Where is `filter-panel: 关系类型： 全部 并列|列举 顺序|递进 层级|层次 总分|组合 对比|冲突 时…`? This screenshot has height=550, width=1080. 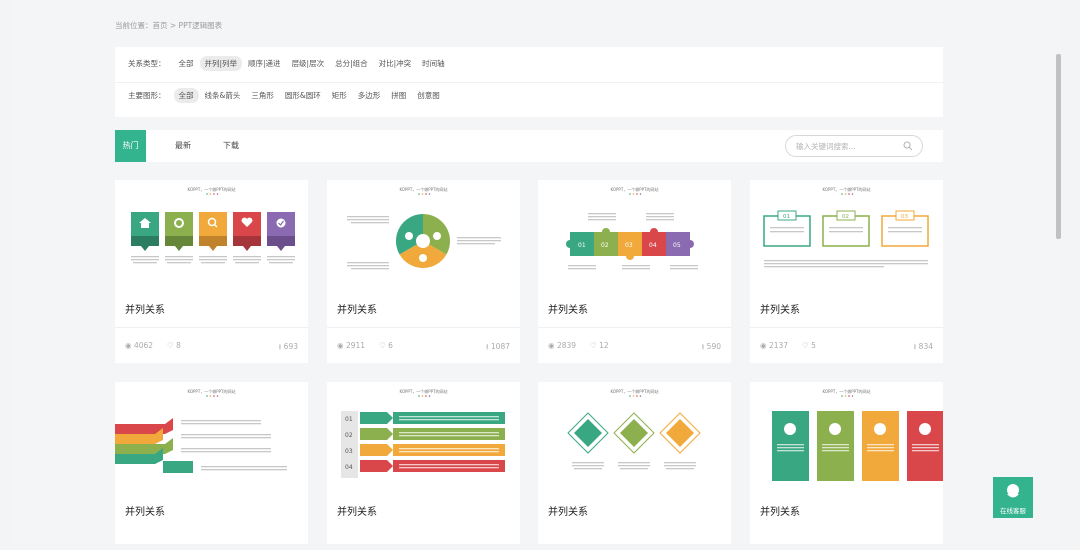 filter-panel: 关系类型： 全部 并列|列举 顺序|递进 层级|层次 总分|组合 对比|冲突 时… is located at coordinates (529, 82).